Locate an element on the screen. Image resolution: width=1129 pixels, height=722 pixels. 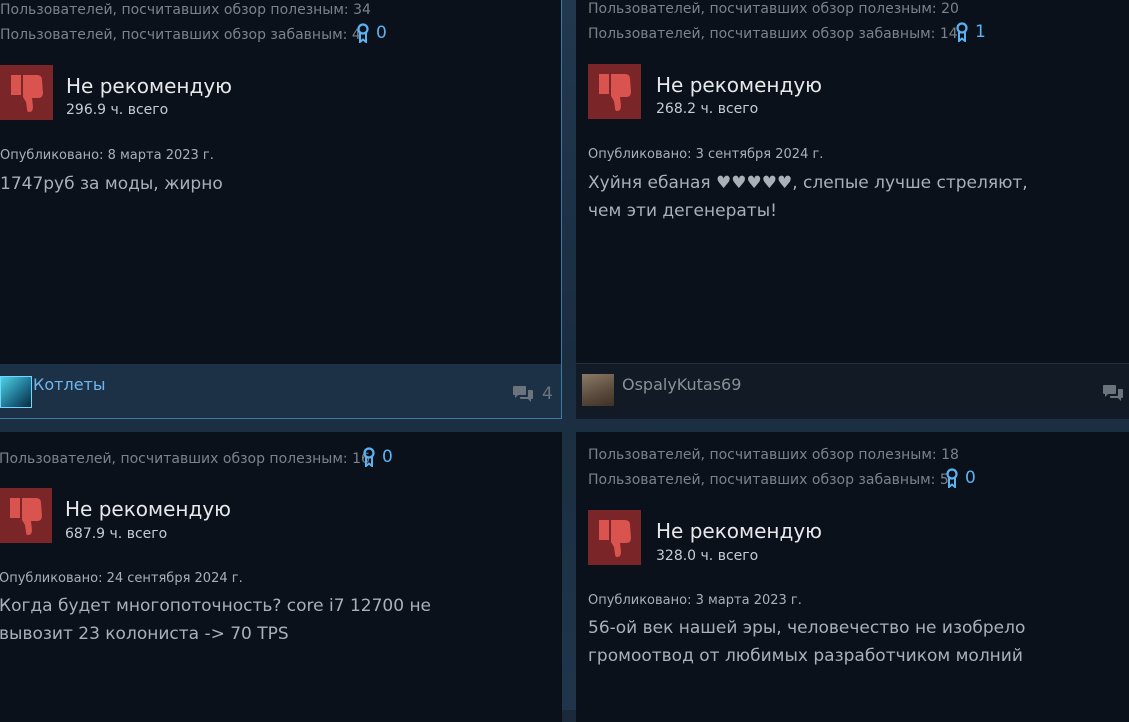
review-footer: Котлеты 4 is located at coordinates (280, 391).